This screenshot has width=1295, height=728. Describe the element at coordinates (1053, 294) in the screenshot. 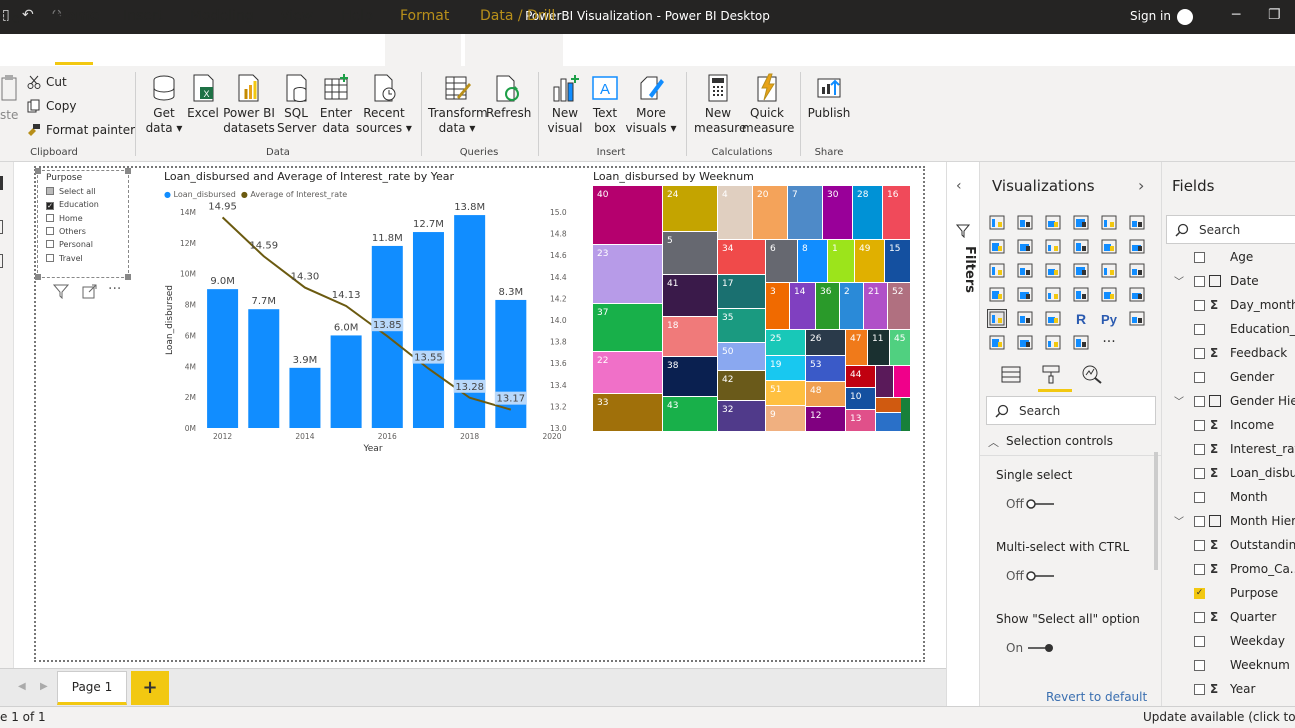

I see `gauge-icon` at that location.